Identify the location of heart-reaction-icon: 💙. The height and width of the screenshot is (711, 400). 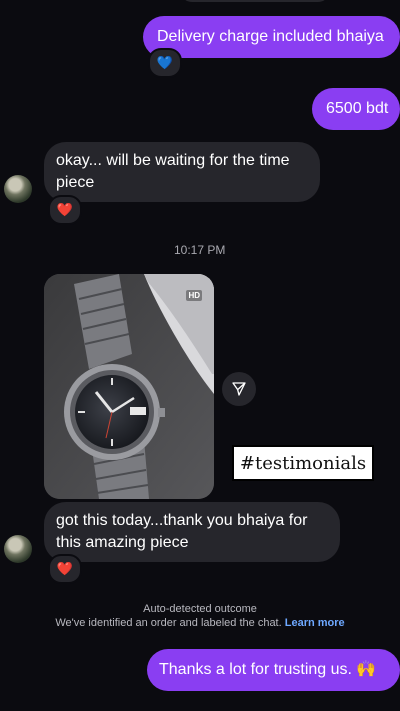
(165, 63).